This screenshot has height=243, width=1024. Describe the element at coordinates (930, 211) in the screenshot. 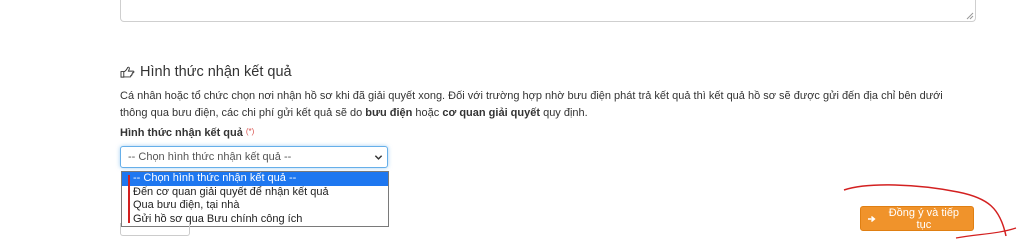

I see `red-annotation-scribble` at that location.